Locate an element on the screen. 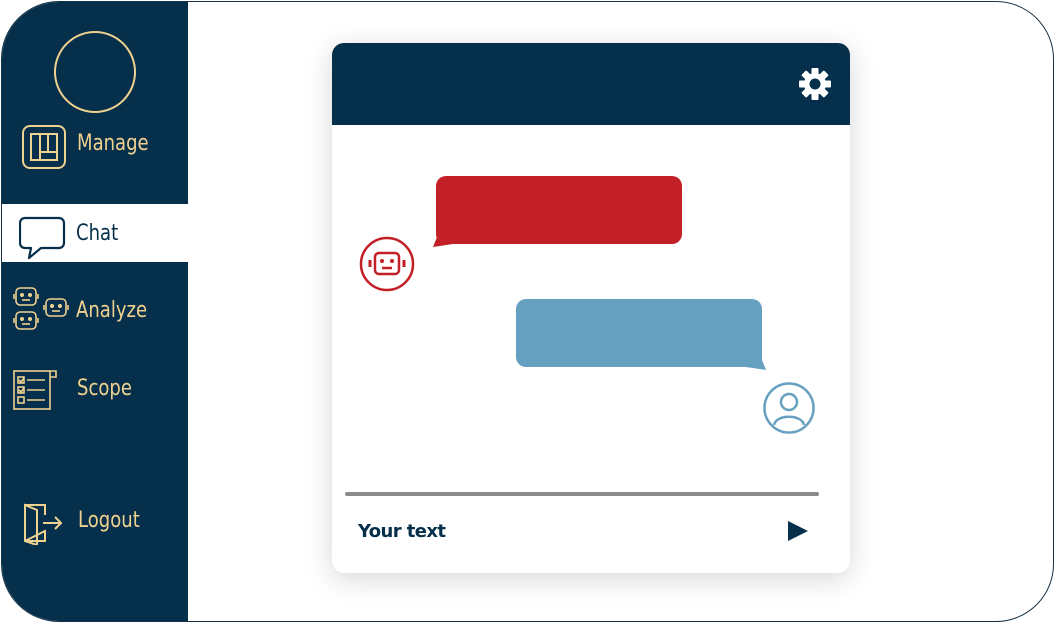  sidebar-item-manage: Manage is located at coordinates (95, 144).